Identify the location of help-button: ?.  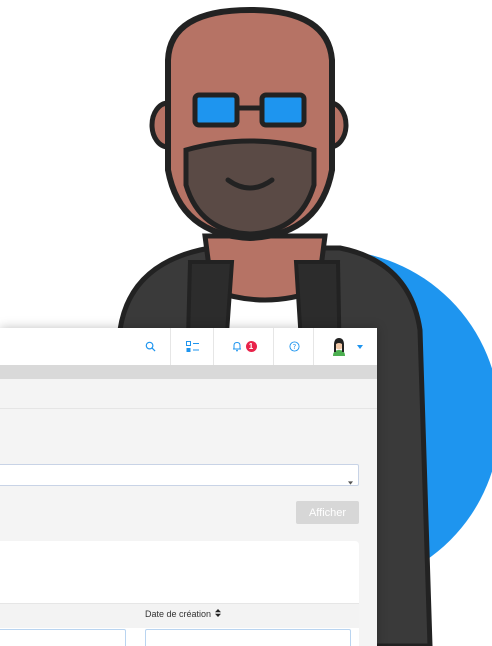
(293, 346).